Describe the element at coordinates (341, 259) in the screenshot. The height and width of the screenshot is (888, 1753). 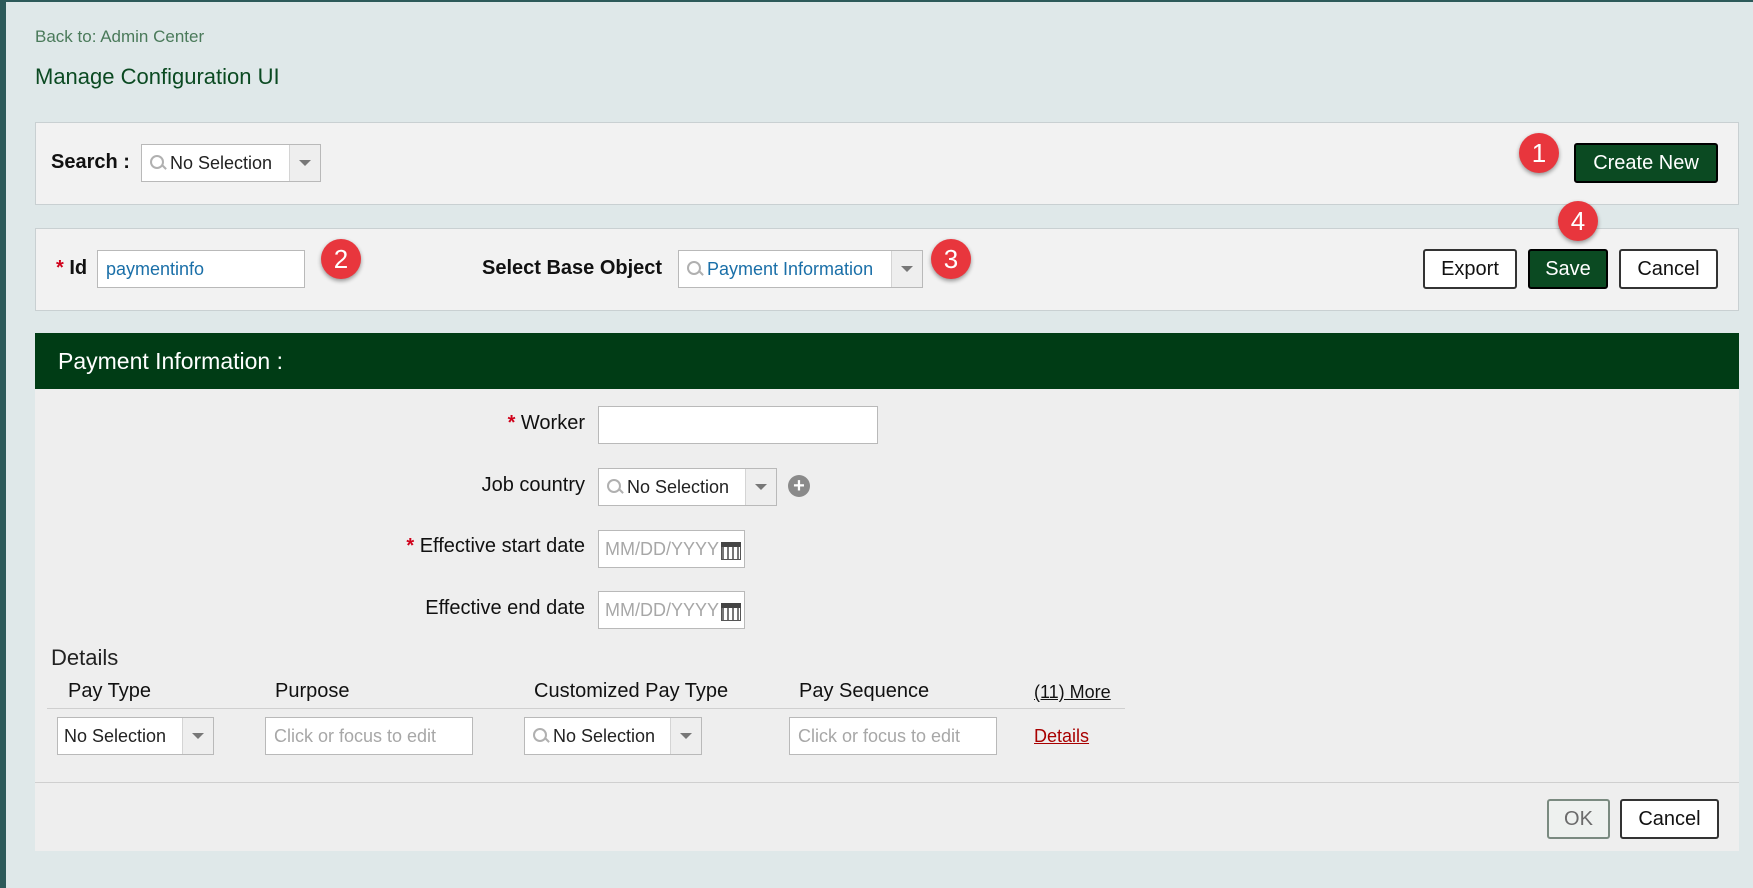
I see `annotation-badge-2: 2` at that location.